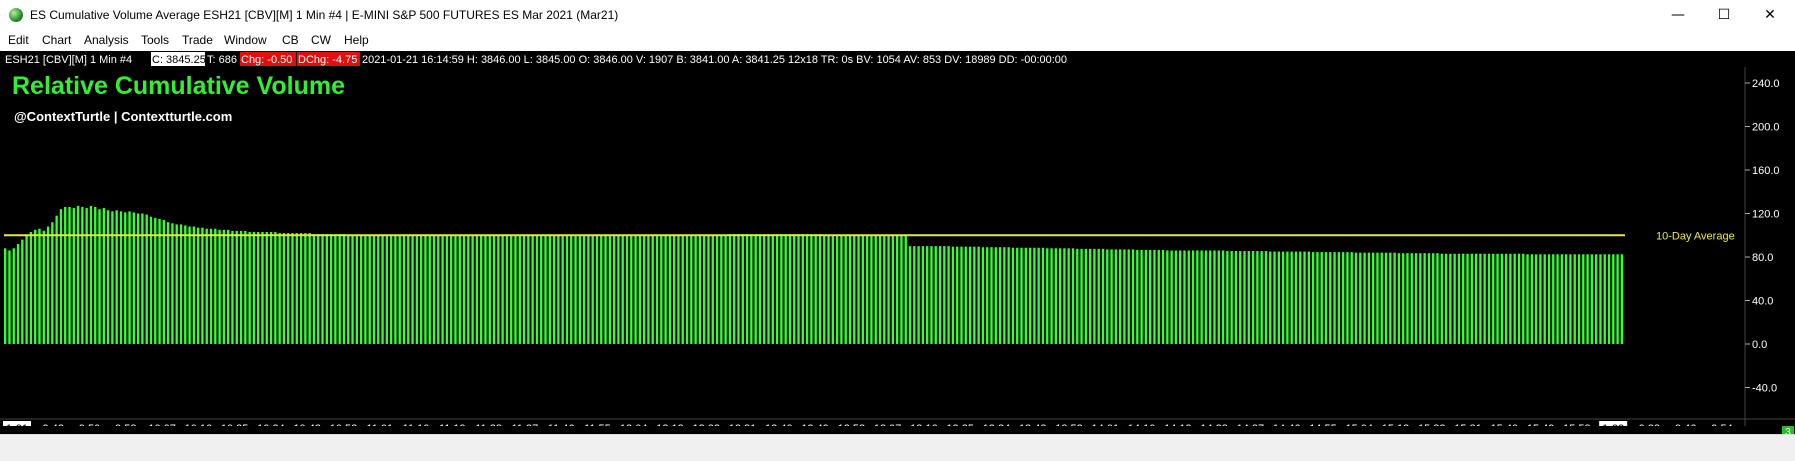 The height and width of the screenshot is (461, 1795). Describe the element at coordinates (1770, 15) in the screenshot. I see `close-button: ✕` at that location.